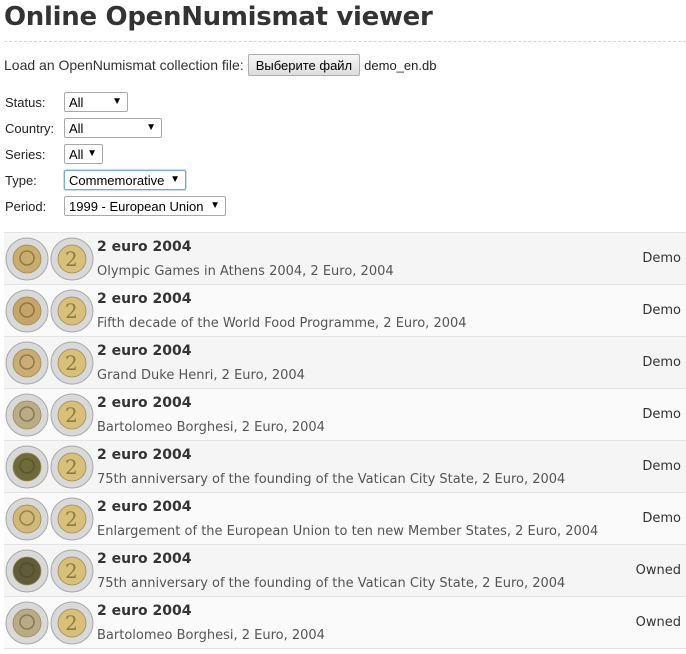 This screenshot has height=654, width=686. I want to click on file-label: Load an OpenNumismat collection file:, so click(124, 65).